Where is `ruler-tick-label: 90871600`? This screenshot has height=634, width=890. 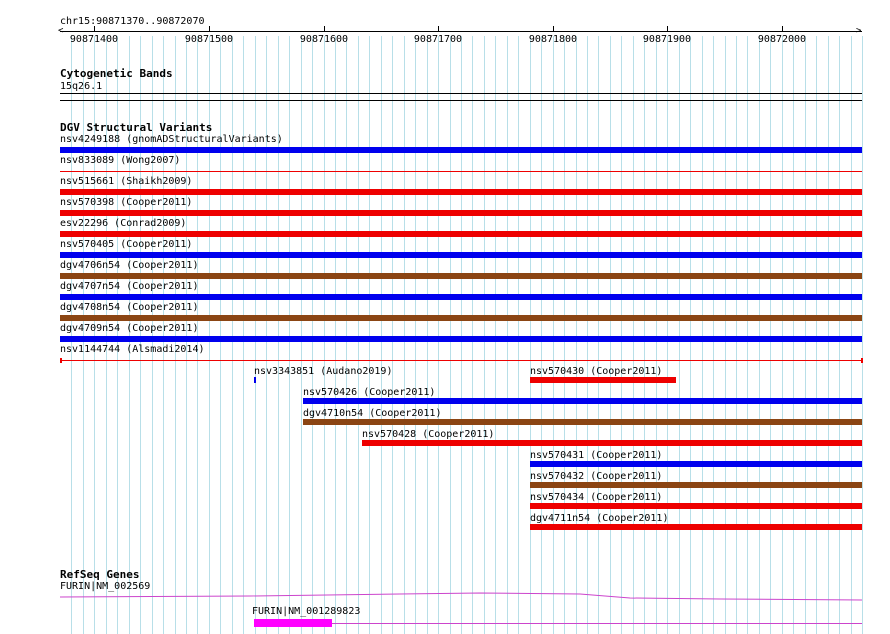
ruler-tick-label: 90871600 is located at coordinates (324, 39).